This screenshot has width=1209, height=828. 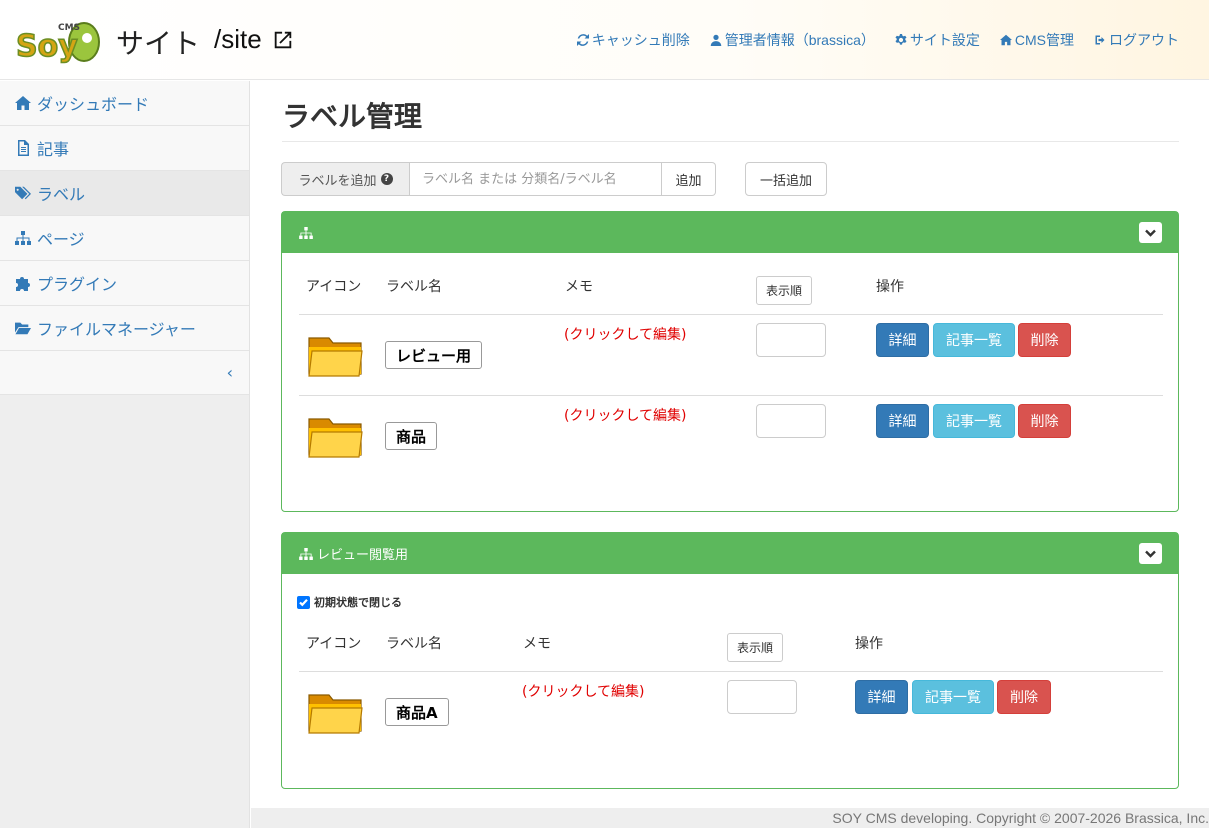 What do you see at coordinates (945, 40) in the screenshot?
I see `site-settings-label: サイト設定` at bounding box center [945, 40].